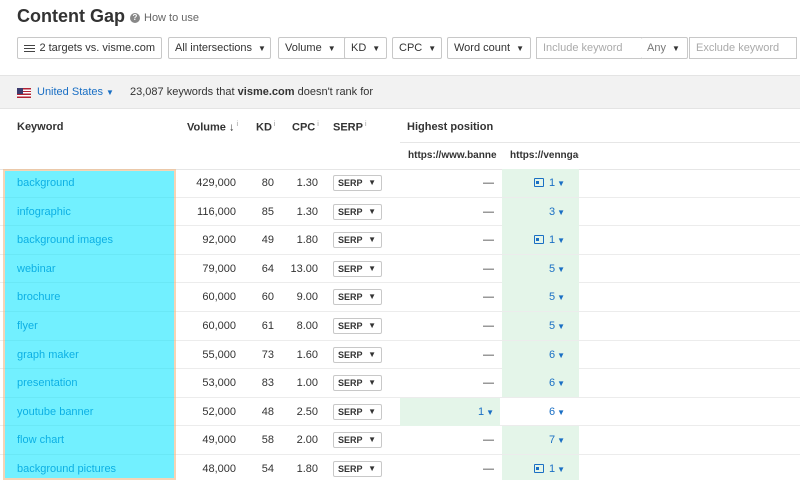  Describe the element at coordinates (540, 211) in the screenshot. I see `target2-position: 3 ▼` at that location.